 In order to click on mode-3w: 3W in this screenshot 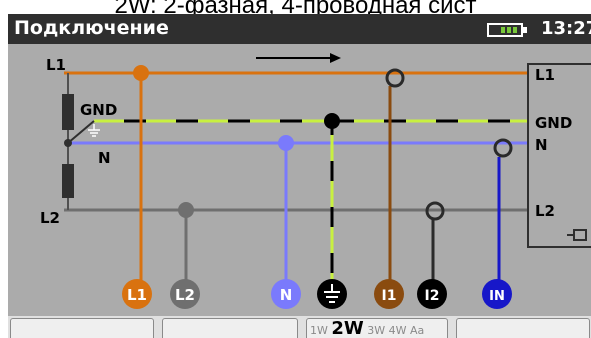, I will do `click(376, 330)`.